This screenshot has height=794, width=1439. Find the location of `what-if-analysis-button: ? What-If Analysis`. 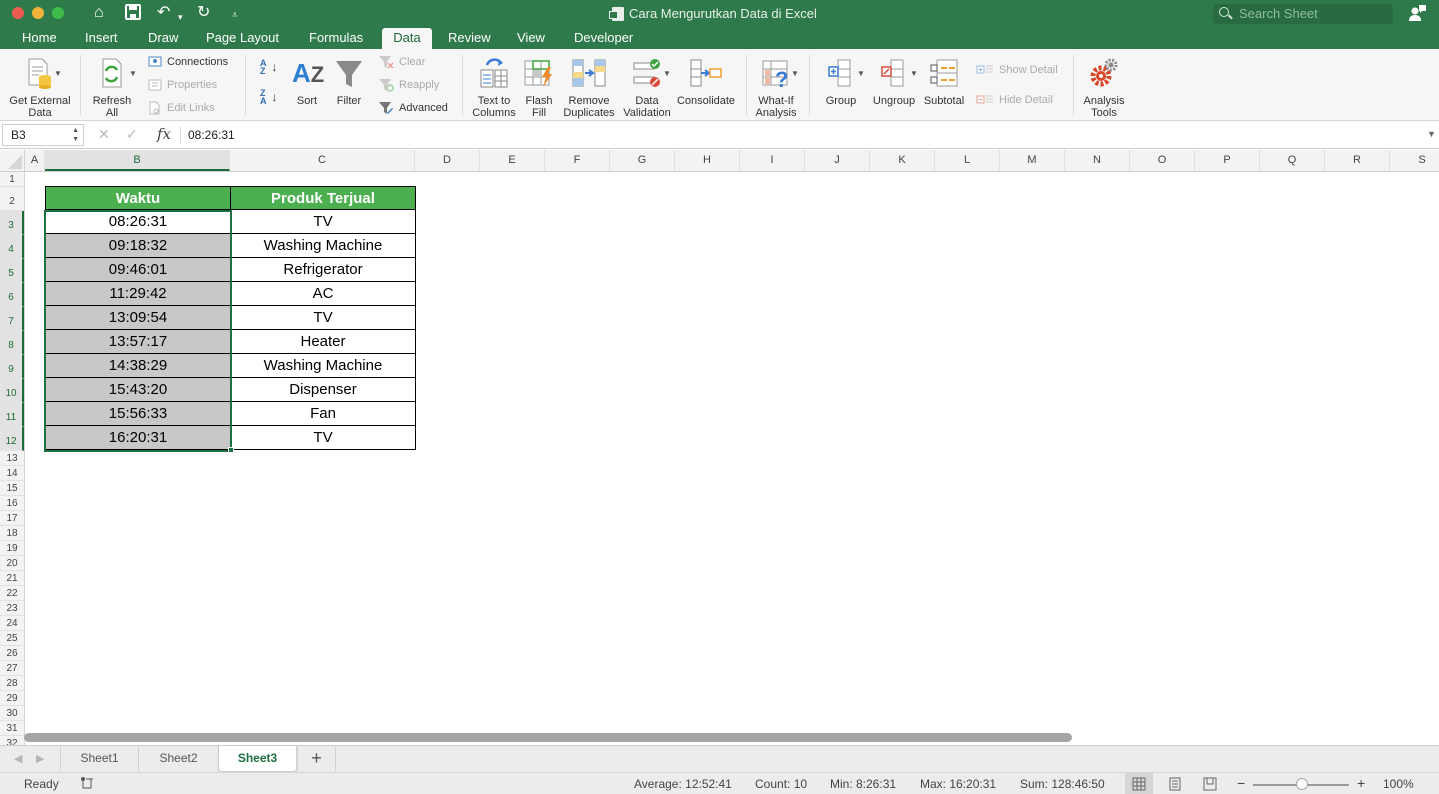

what-if-analysis-button: ? What-If Analysis is located at coordinates (776, 88).